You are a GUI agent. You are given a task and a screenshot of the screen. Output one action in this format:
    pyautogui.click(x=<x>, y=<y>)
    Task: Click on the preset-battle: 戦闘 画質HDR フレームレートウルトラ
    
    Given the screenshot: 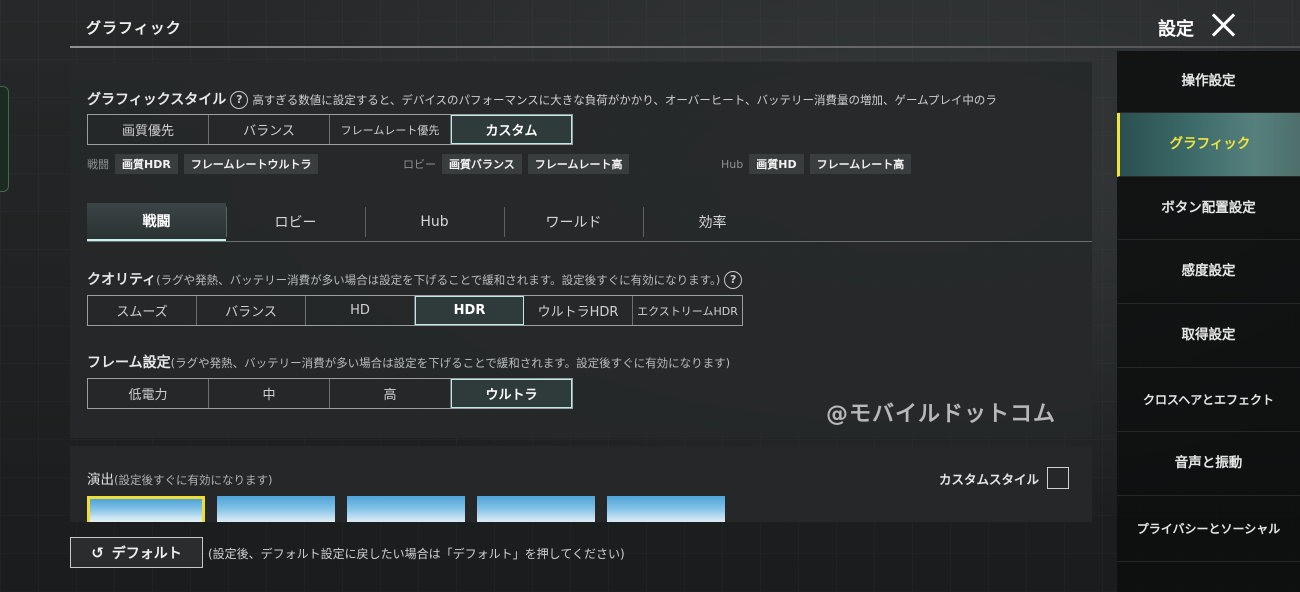 What is the action you would take?
    pyautogui.click(x=205, y=164)
    